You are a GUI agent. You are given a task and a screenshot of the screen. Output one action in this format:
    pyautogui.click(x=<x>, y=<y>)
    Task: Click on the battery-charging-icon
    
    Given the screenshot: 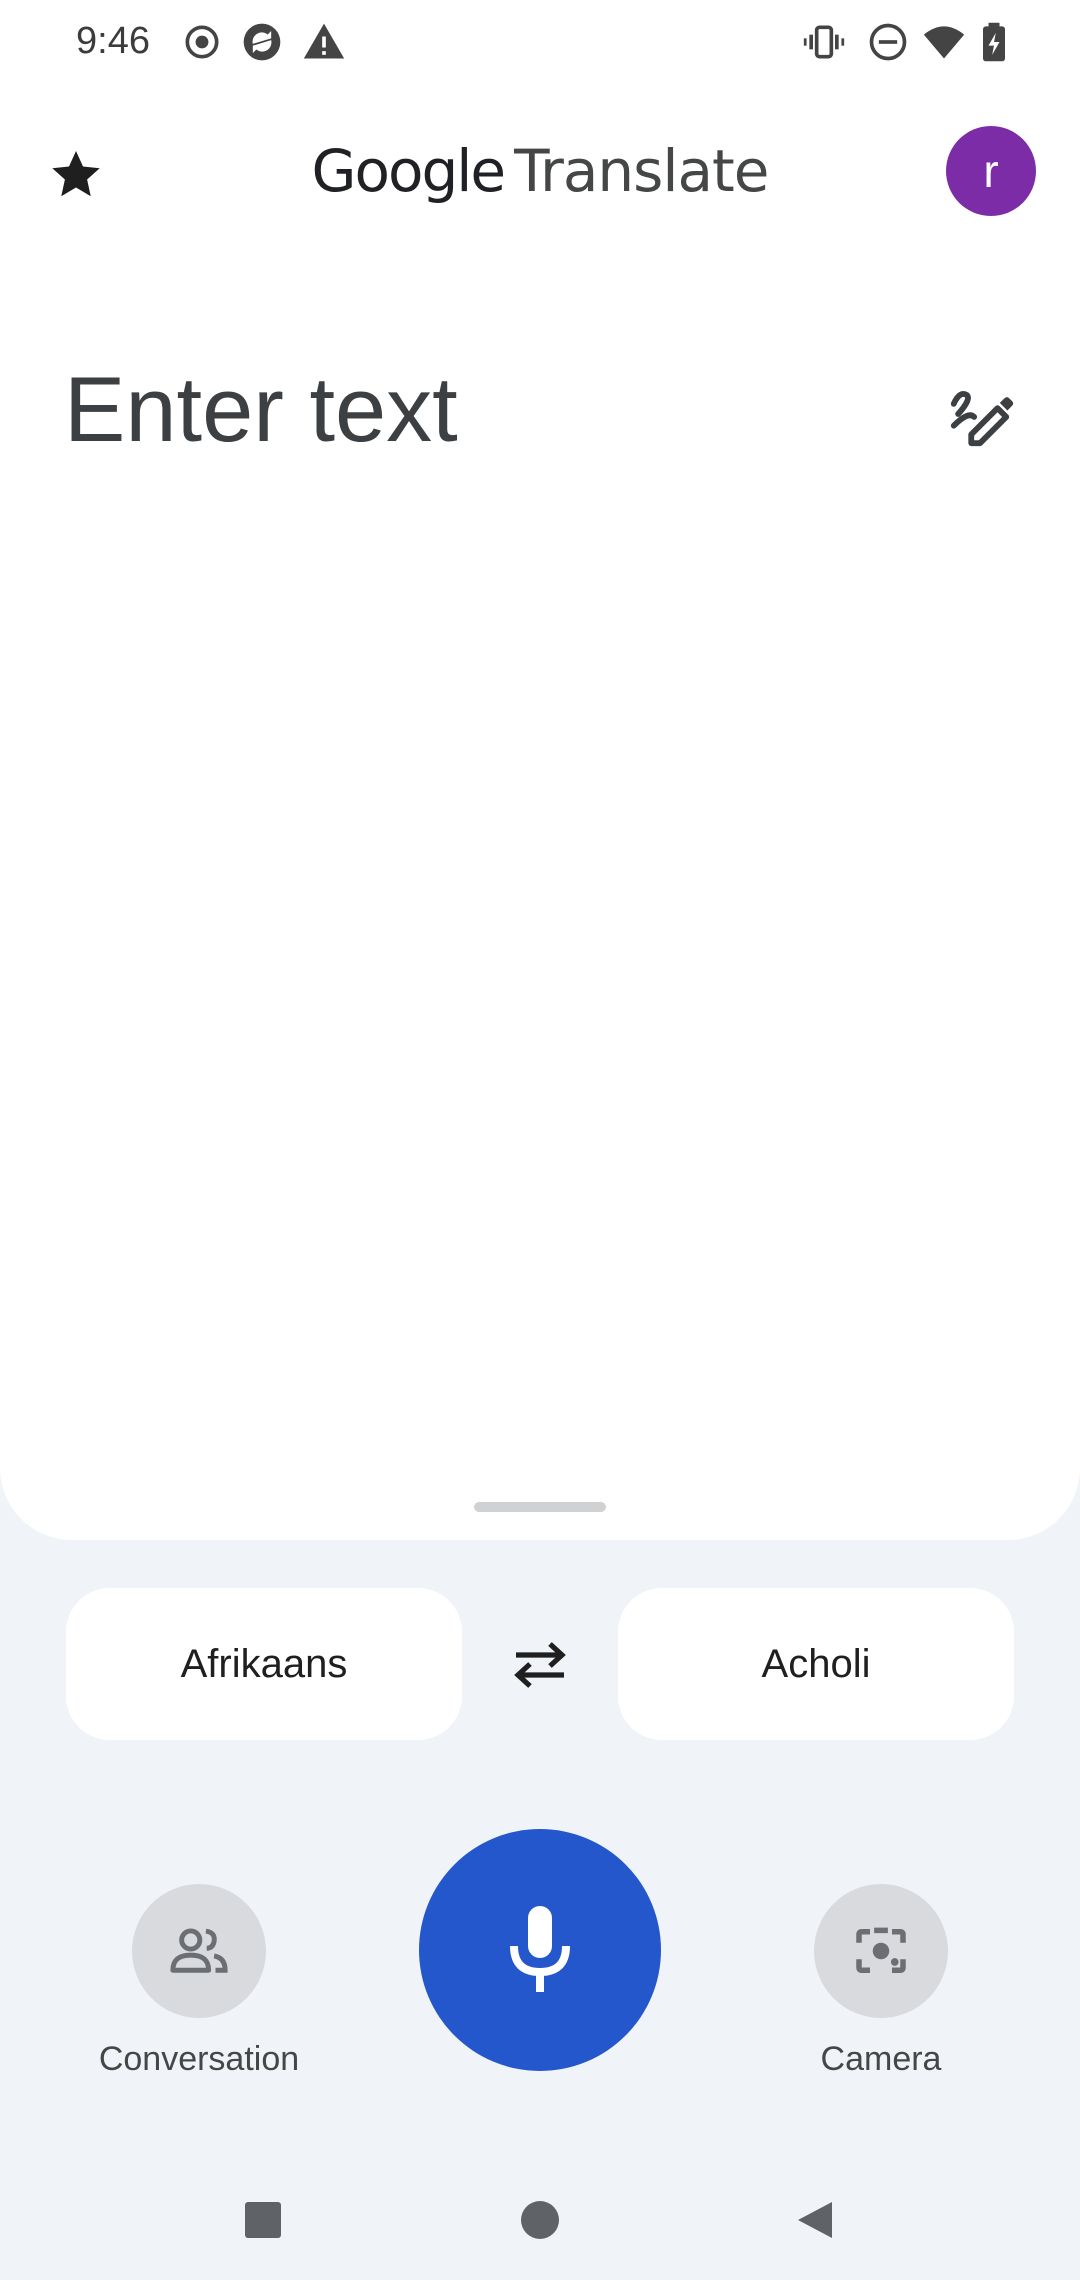 What is the action you would take?
    pyautogui.click(x=994, y=42)
    